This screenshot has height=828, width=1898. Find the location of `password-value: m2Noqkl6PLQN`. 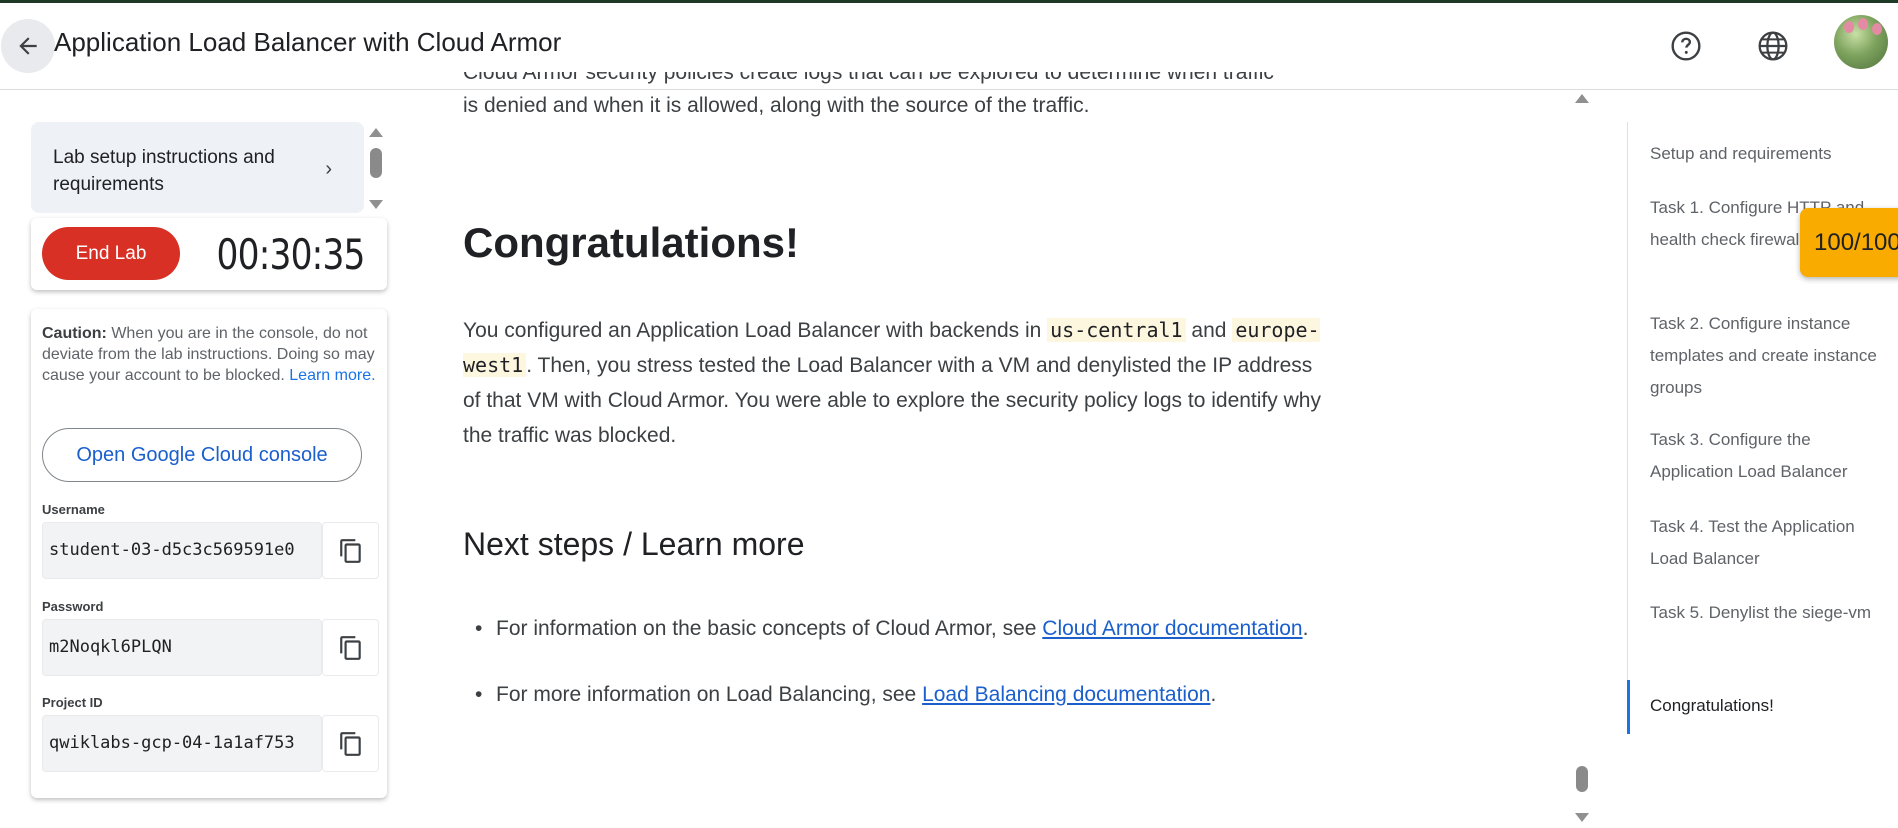

password-value: m2Noqkl6PLQN is located at coordinates (110, 647).